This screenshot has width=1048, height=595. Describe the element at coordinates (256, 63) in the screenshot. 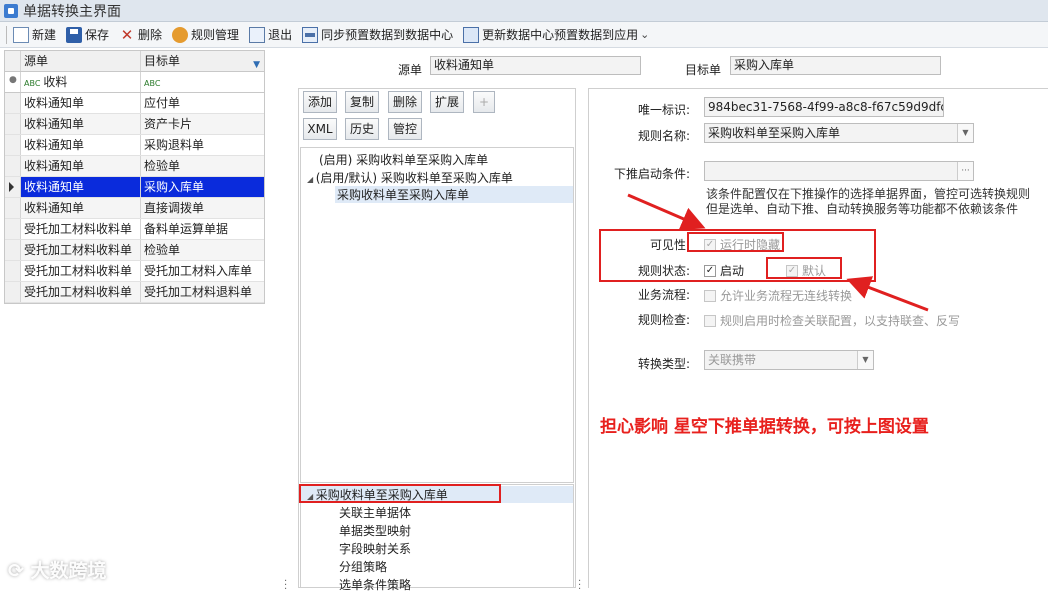

I see `filter-icon: ▼` at that location.